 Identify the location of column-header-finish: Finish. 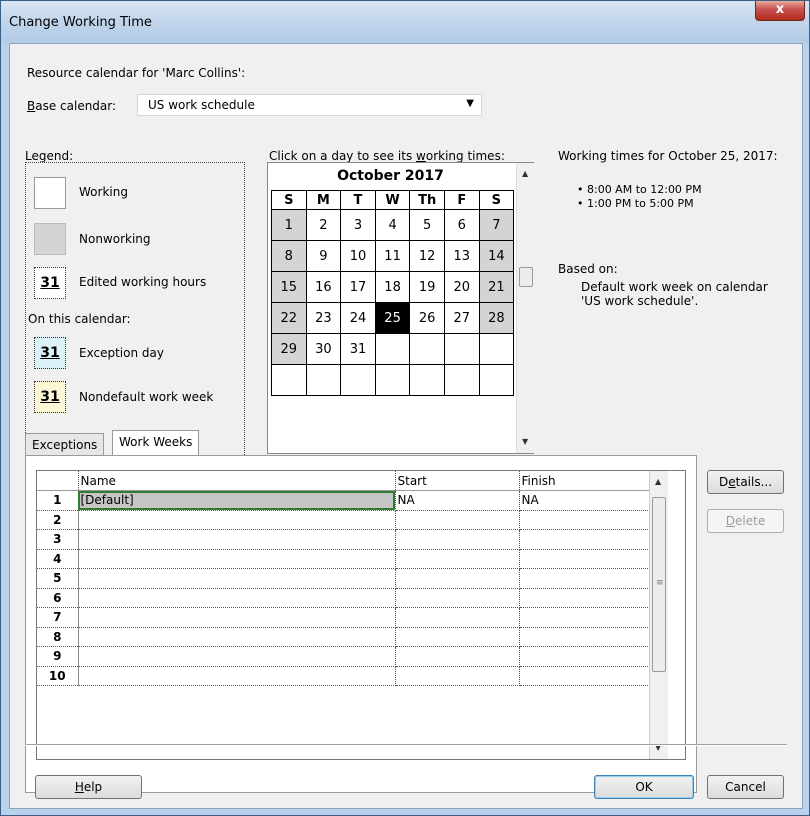
(585, 481).